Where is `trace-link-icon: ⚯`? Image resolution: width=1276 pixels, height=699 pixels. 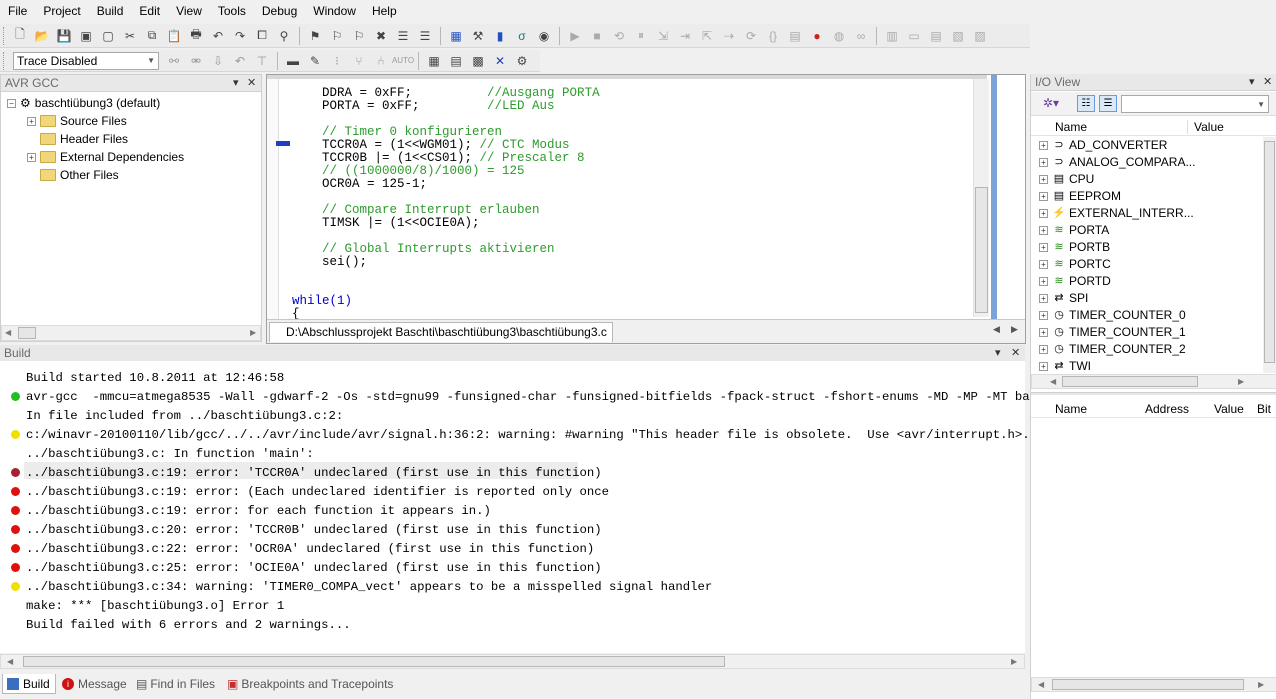 trace-link-icon: ⚯ is located at coordinates (174, 61).